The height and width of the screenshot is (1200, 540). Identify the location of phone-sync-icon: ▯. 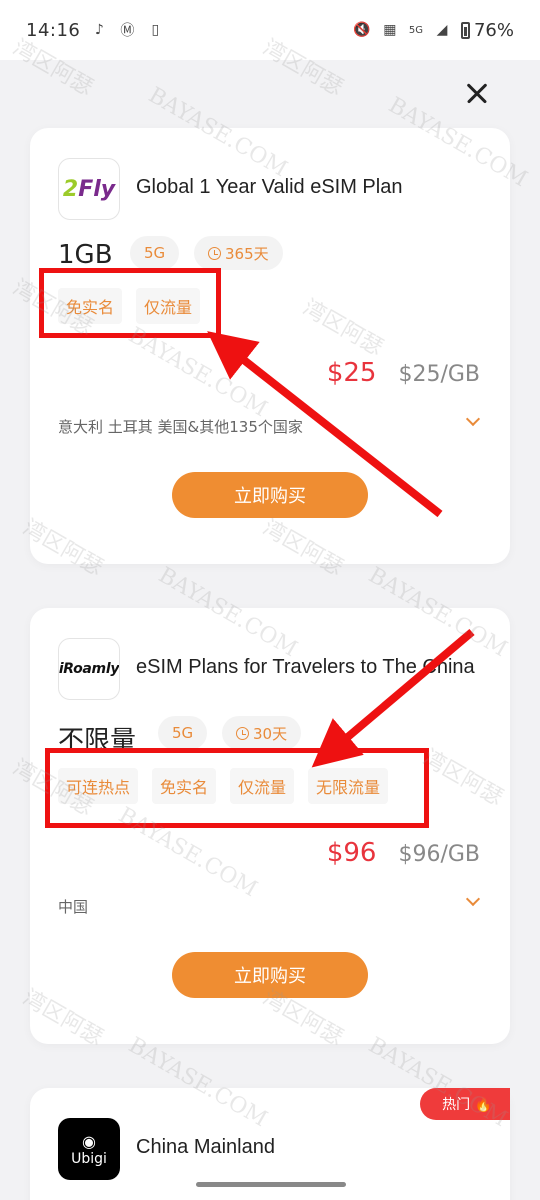
(155, 30).